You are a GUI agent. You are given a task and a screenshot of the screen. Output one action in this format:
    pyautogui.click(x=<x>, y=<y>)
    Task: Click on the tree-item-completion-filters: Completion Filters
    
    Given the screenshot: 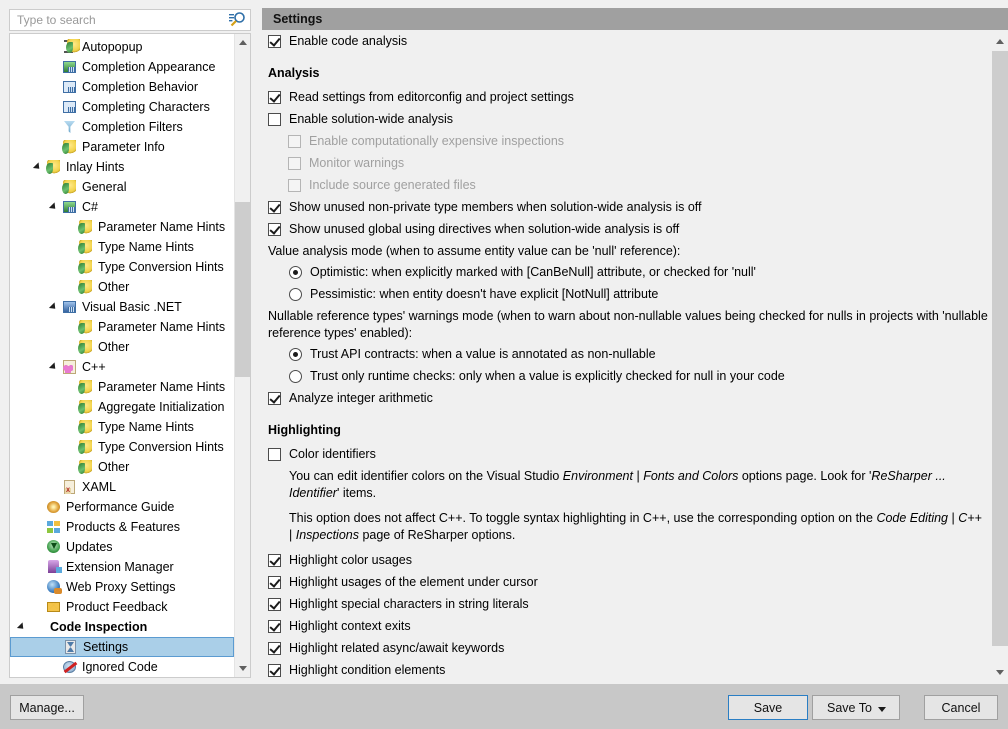 What is the action you would take?
    pyautogui.click(x=122, y=127)
    